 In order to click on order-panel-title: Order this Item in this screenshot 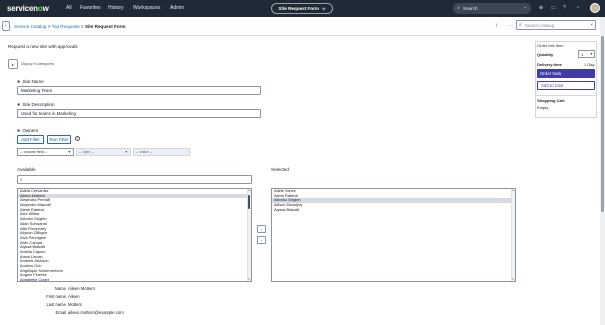, I will do `click(550, 45)`.